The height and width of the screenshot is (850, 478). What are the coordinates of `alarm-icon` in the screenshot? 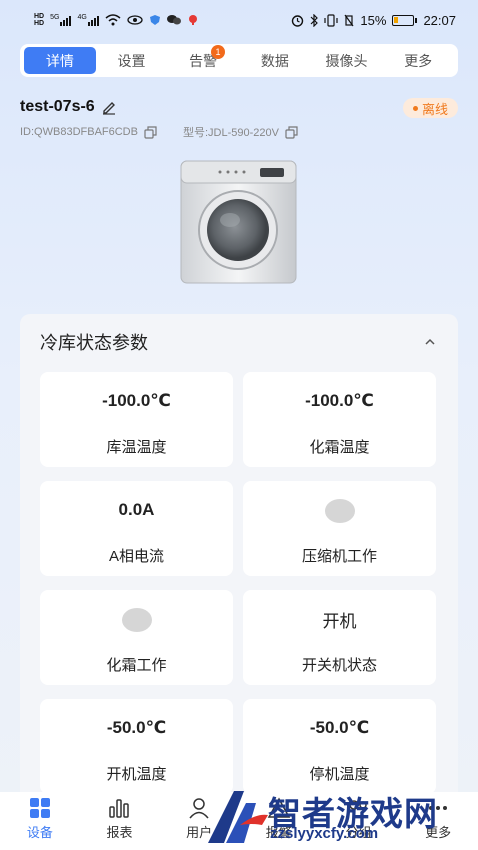 It's located at (298, 20).